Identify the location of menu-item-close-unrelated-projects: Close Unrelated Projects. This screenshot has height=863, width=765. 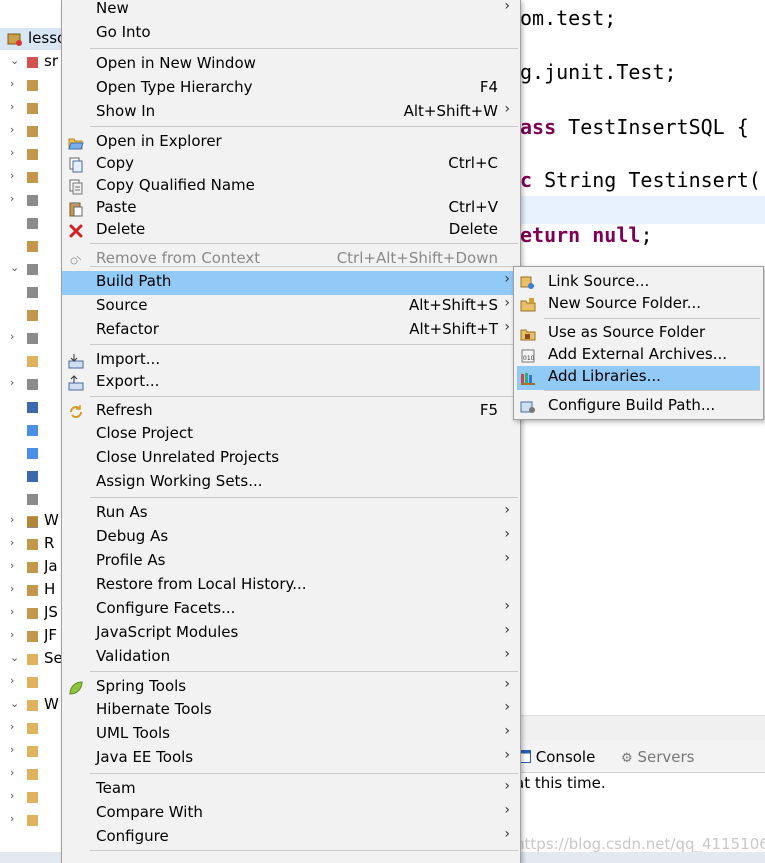
(291, 459).